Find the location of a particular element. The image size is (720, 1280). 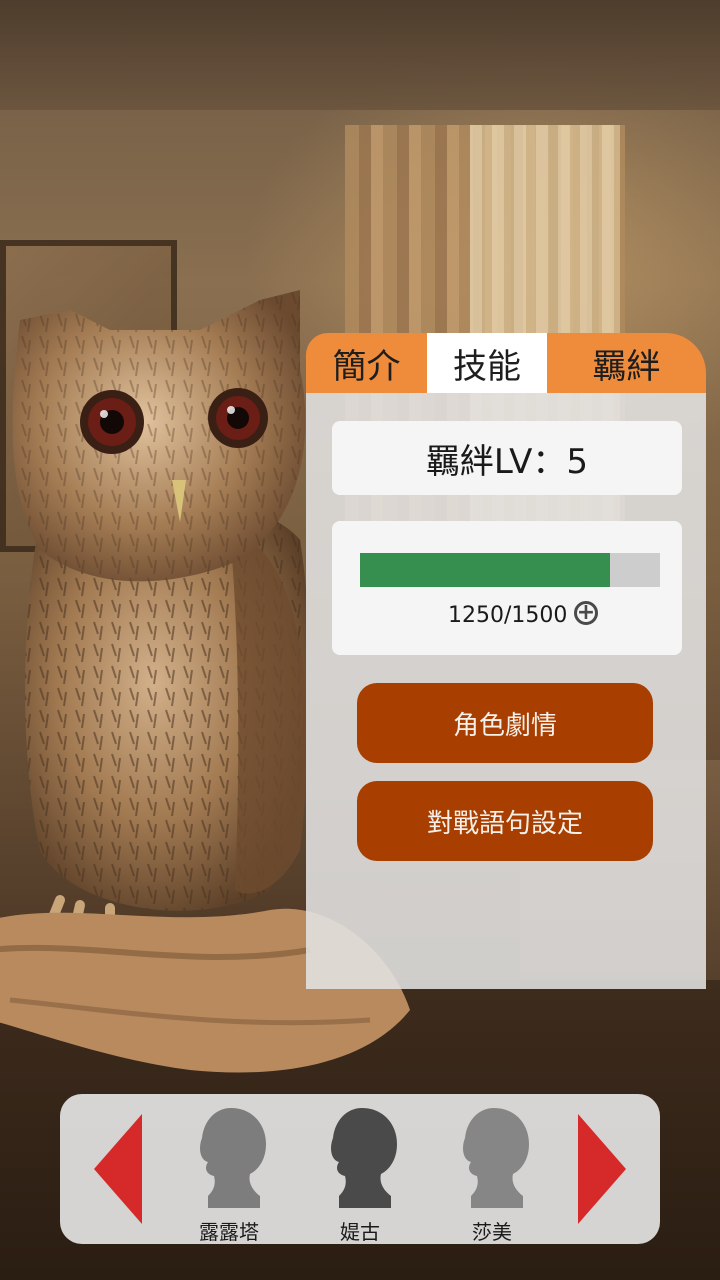

arrow-right-icon is located at coordinates (602, 1169).